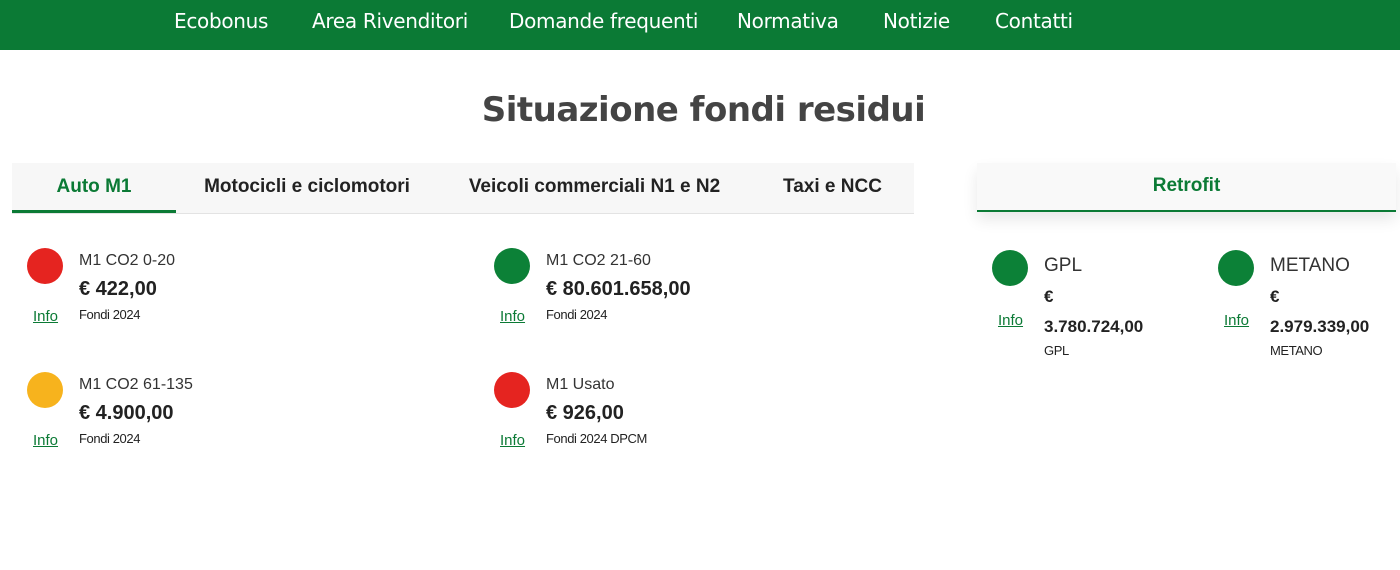 The width and height of the screenshot is (1400, 570). Describe the element at coordinates (598, 260) in the screenshot. I see `fund-name: M1 CO2 21-60` at that location.